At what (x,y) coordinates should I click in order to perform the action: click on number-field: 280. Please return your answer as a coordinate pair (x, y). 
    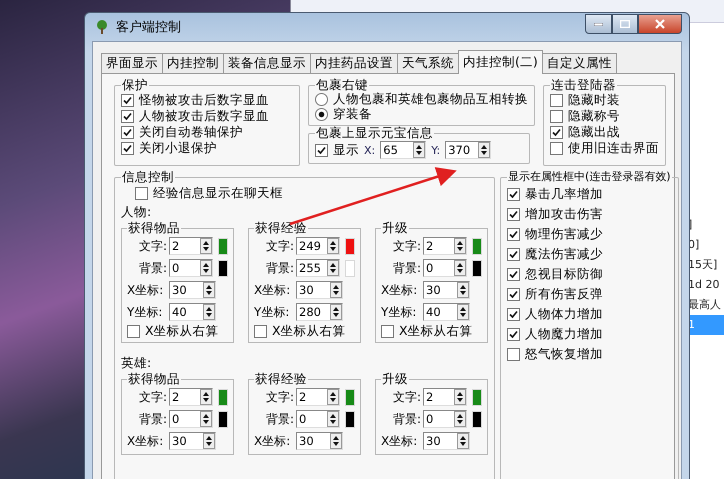
    Looking at the image, I should click on (319, 312).